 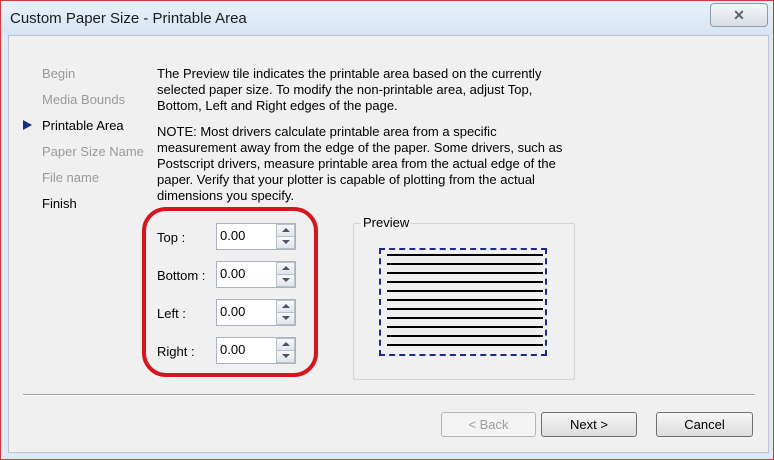 I want to click on note-line: dimensions you specify., so click(x=226, y=195).